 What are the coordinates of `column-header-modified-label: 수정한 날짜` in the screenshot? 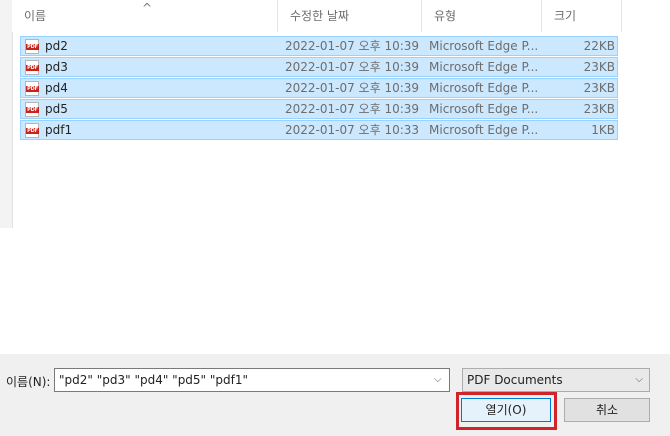 It's located at (320, 16).